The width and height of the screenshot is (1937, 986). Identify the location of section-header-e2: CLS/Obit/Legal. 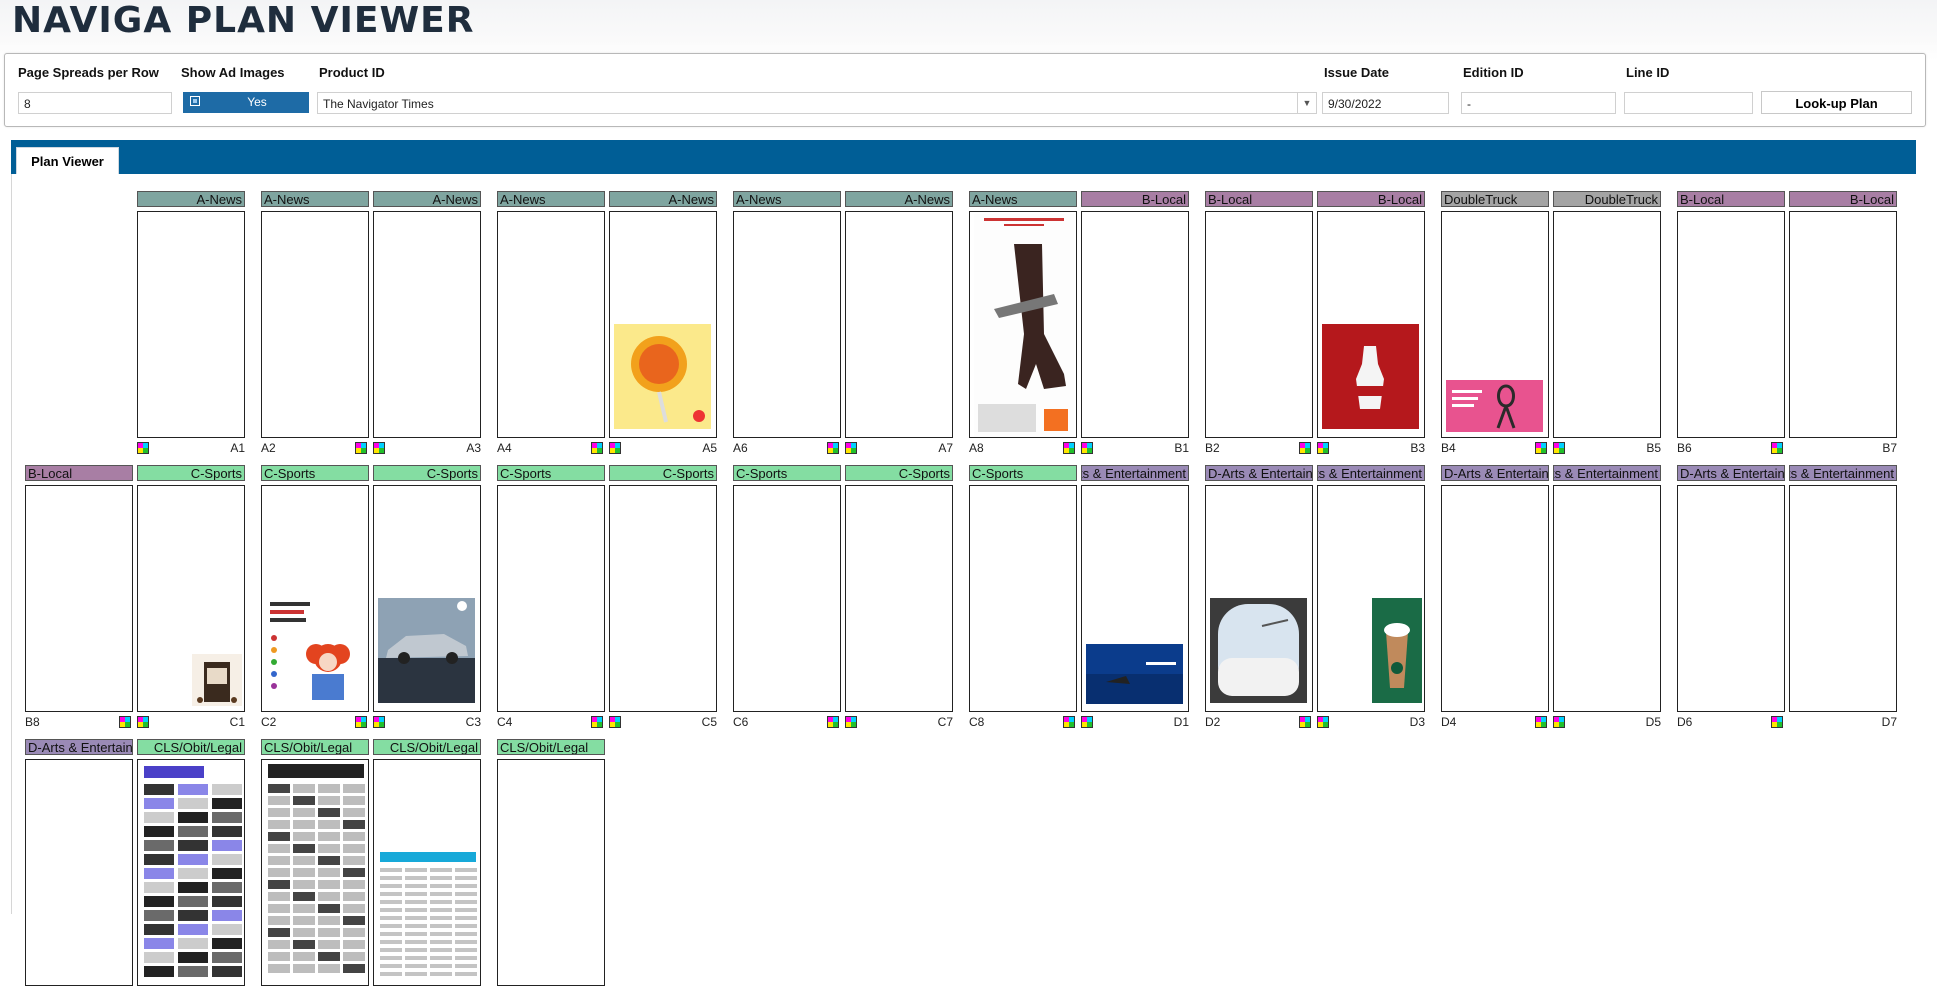
(315, 747).